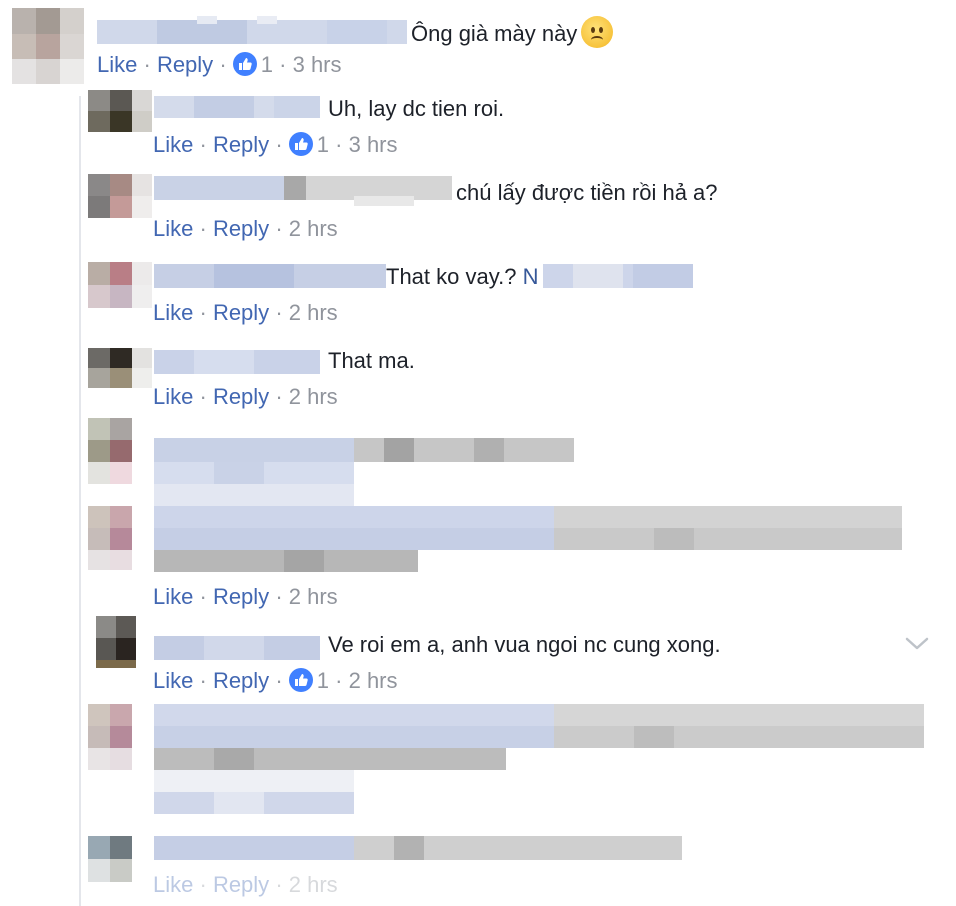 This screenshot has height=906, width=956. Describe the element at coordinates (917, 644) in the screenshot. I see `chevron-down-icon` at that location.